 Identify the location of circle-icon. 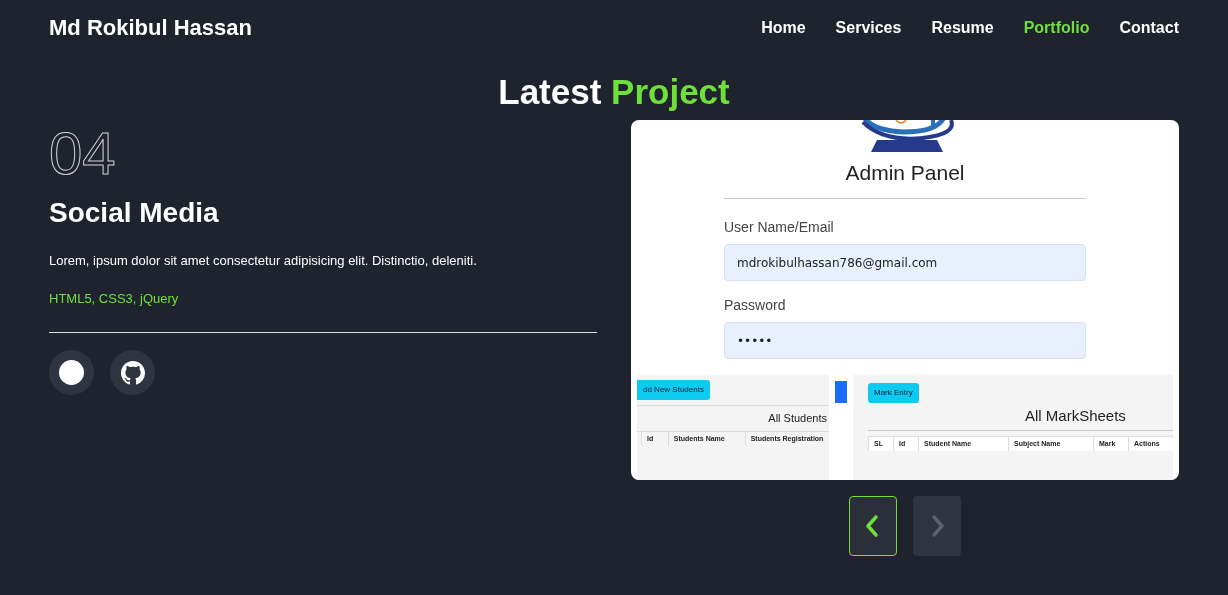
(71, 373).